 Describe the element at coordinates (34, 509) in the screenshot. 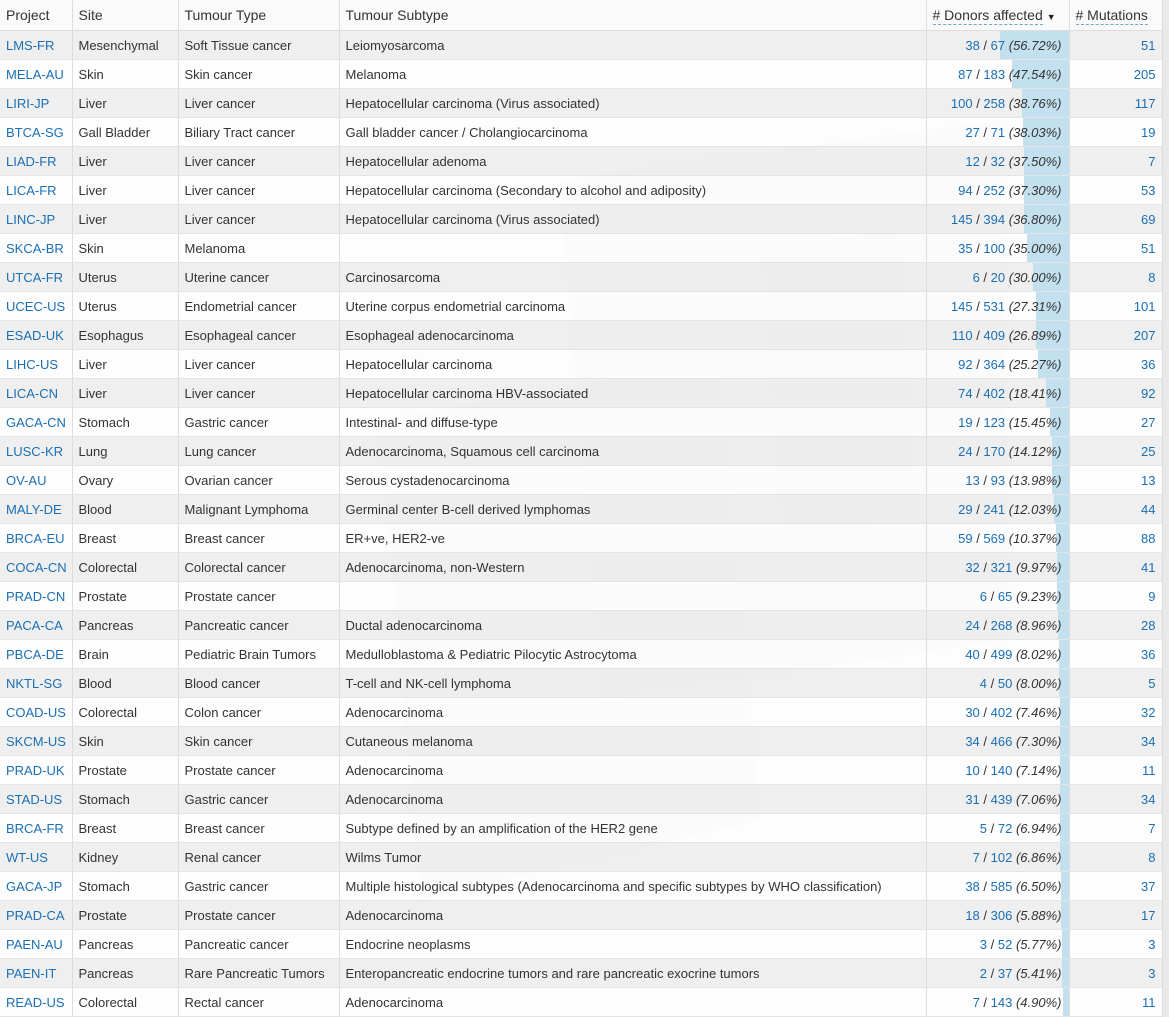

I see `project-link: MALY-DE` at that location.